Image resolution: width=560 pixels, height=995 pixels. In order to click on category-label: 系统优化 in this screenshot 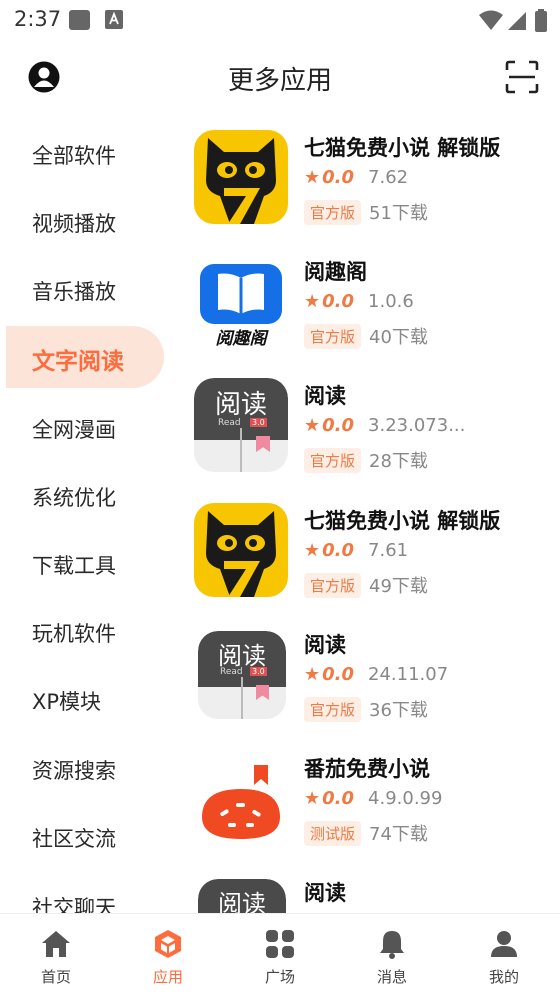, I will do `click(74, 498)`.